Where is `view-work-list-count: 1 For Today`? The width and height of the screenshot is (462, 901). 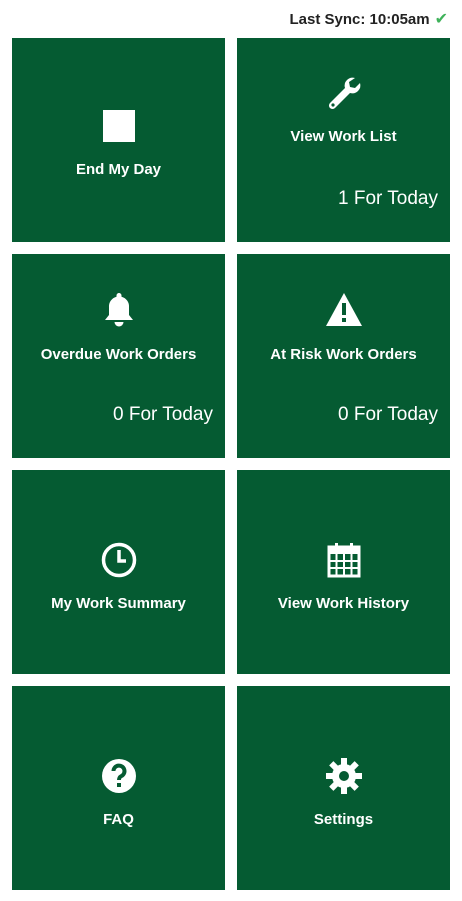
view-work-list-count: 1 For Today is located at coordinates (388, 198).